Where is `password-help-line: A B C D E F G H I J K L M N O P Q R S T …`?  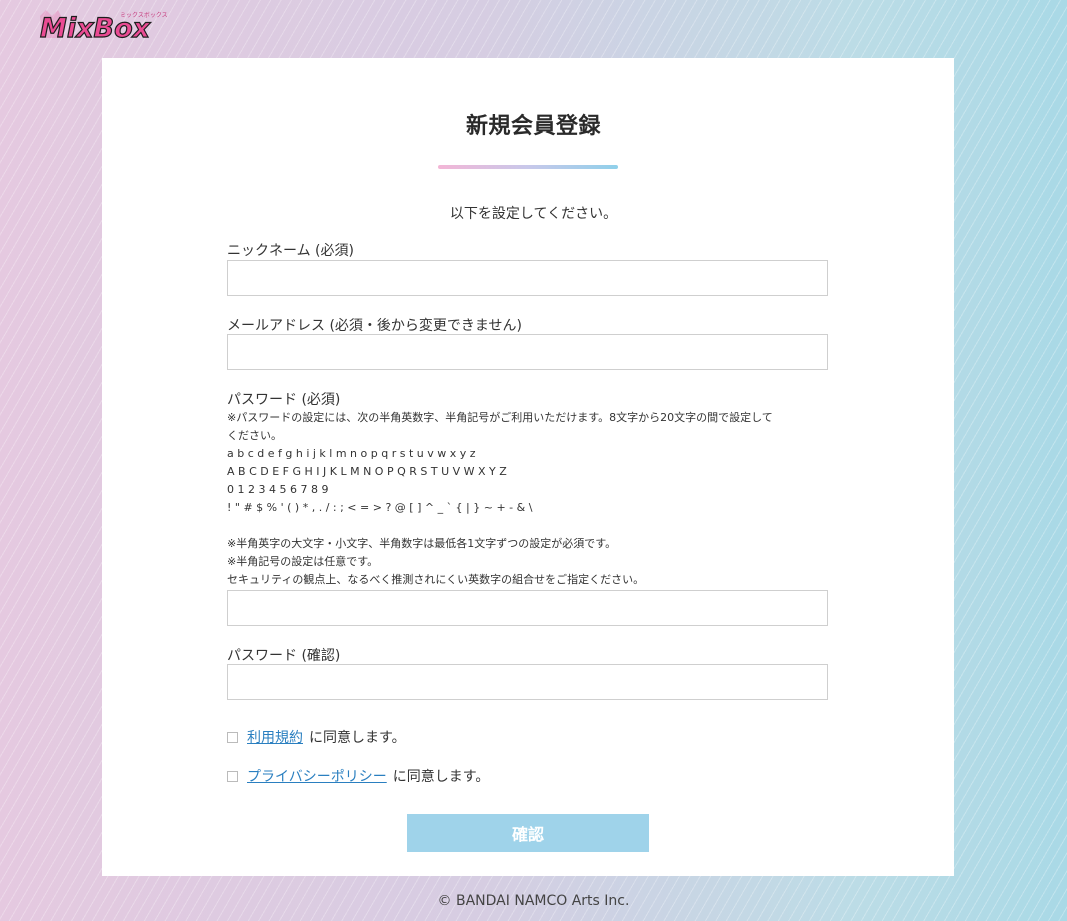 password-help-line: A B C D E F G H I J K L M N O P Q R S T … is located at coordinates (367, 471).